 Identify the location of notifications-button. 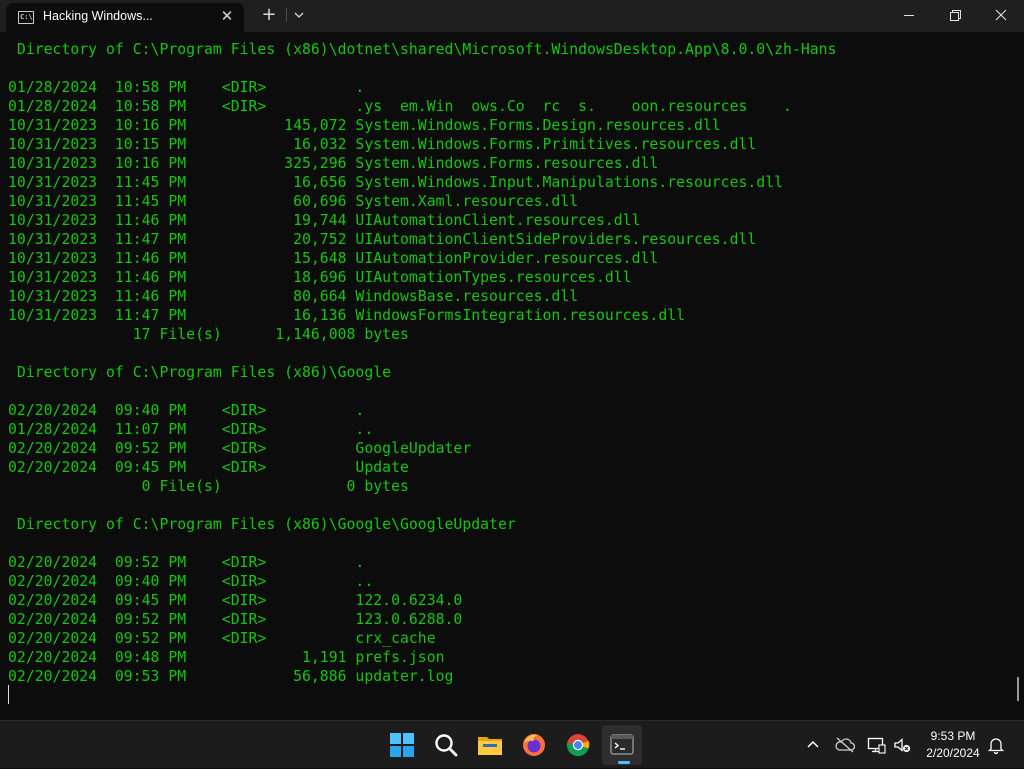
(996, 745).